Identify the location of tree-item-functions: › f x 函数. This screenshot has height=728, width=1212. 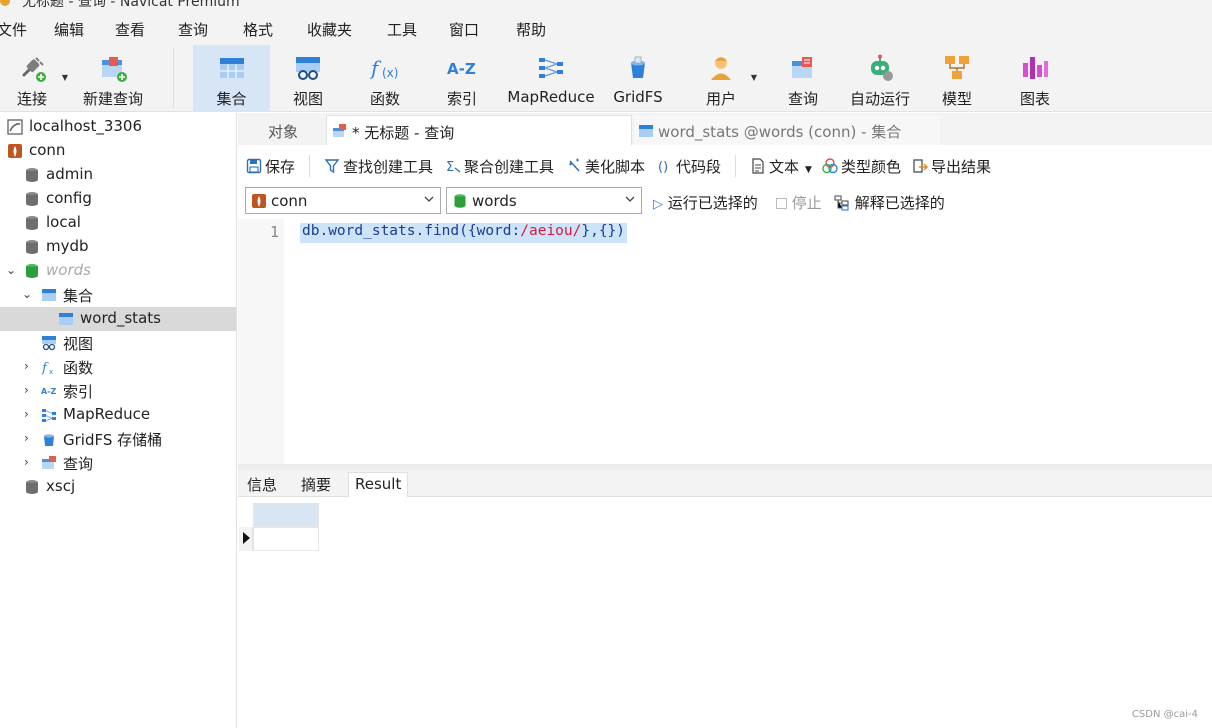
(118, 367).